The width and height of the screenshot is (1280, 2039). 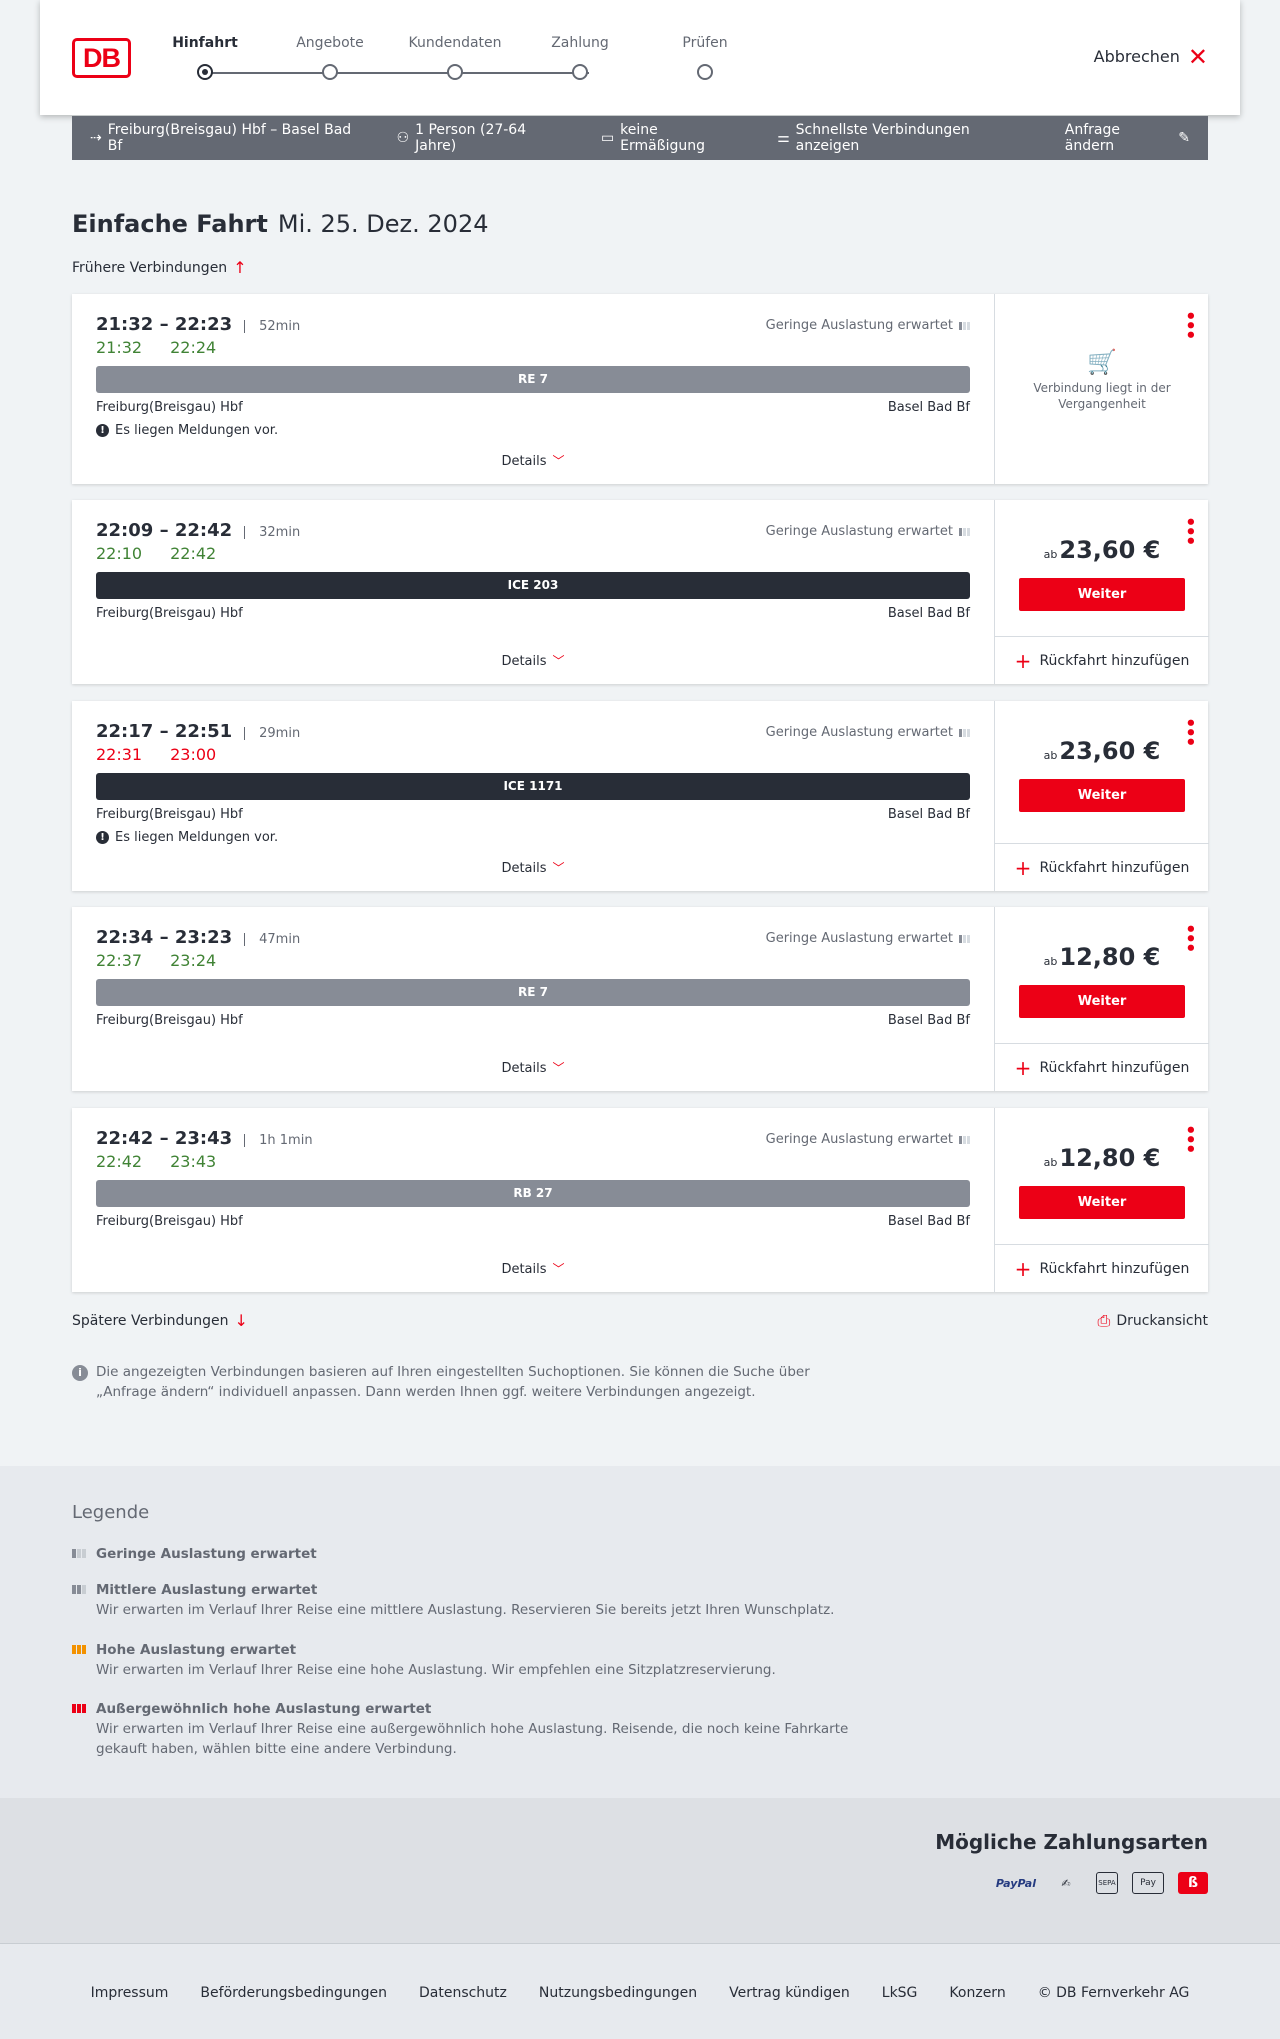 What do you see at coordinates (1050, 961) in the screenshot?
I see `price-prefix: ab` at bounding box center [1050, 961].